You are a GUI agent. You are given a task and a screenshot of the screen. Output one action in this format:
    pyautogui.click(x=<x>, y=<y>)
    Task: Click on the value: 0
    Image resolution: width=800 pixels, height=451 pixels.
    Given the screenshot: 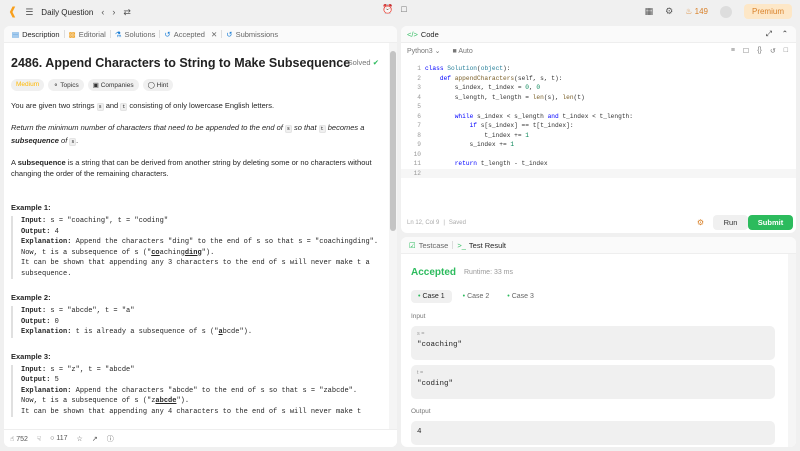 What is the action you would take?
    pyautogui.click(x=54, y=321)
    